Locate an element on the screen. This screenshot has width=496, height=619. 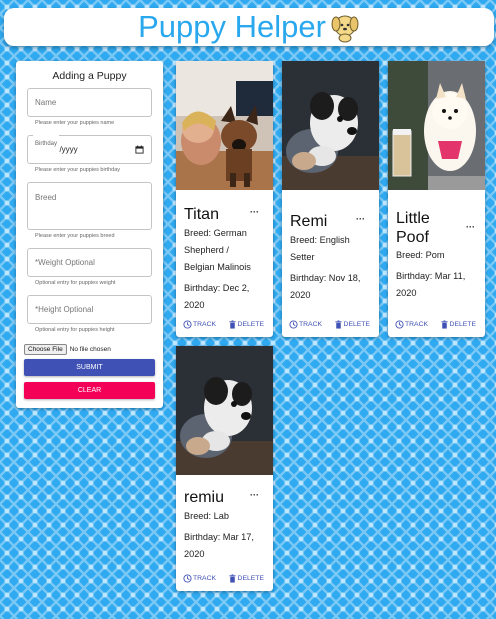
puppy-breed-line: Breed: Pom is located at coordinates (420, 255).